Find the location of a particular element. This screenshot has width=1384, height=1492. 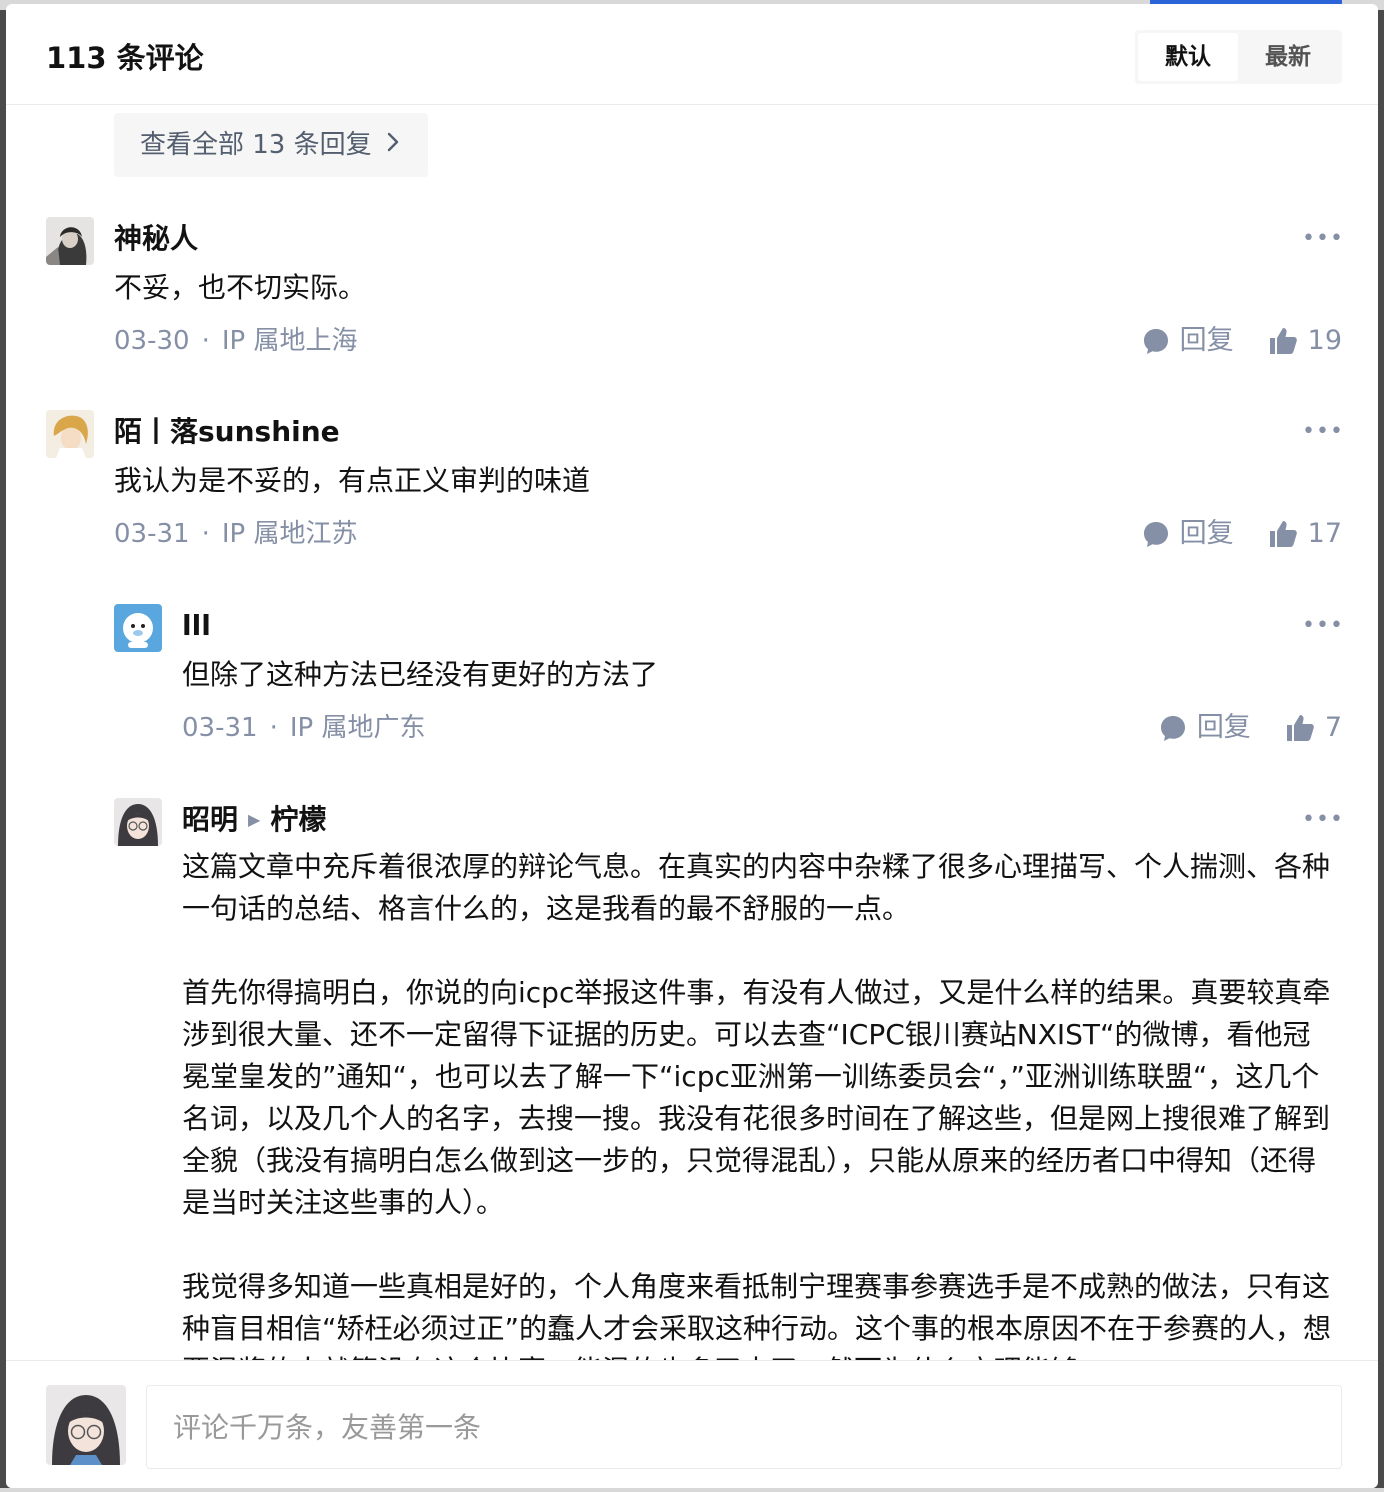

comment-composer: 评论千万条，友善第一条 is located at coordinates (692, 1424).